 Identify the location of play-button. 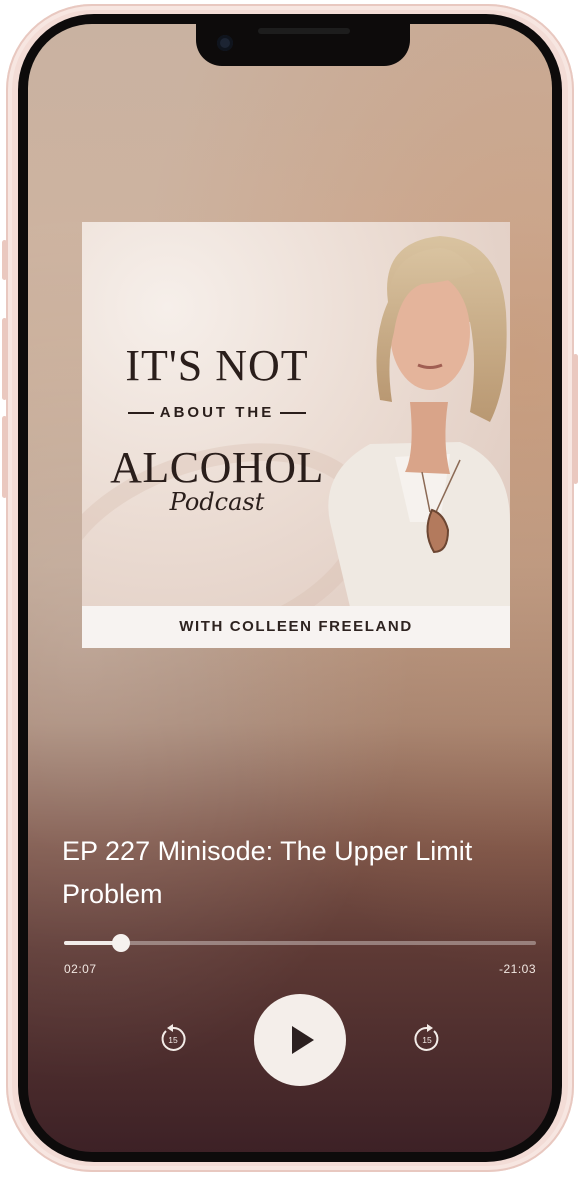
(300, 1040).